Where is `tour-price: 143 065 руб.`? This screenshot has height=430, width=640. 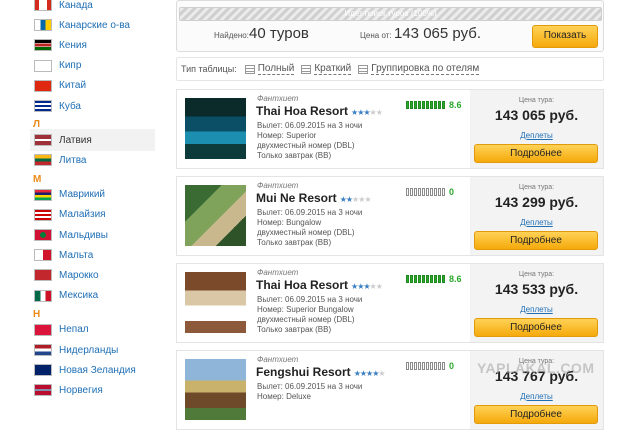
tour-price: 143 065 руб. is located at coordinates (536, 115).